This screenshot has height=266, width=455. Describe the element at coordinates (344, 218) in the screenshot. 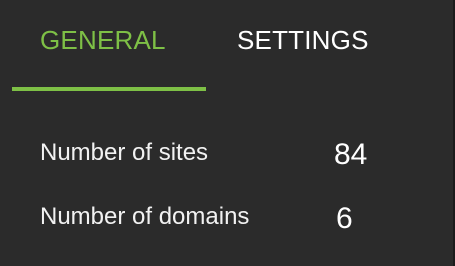

I see `domains-count-value: 6` at that location.